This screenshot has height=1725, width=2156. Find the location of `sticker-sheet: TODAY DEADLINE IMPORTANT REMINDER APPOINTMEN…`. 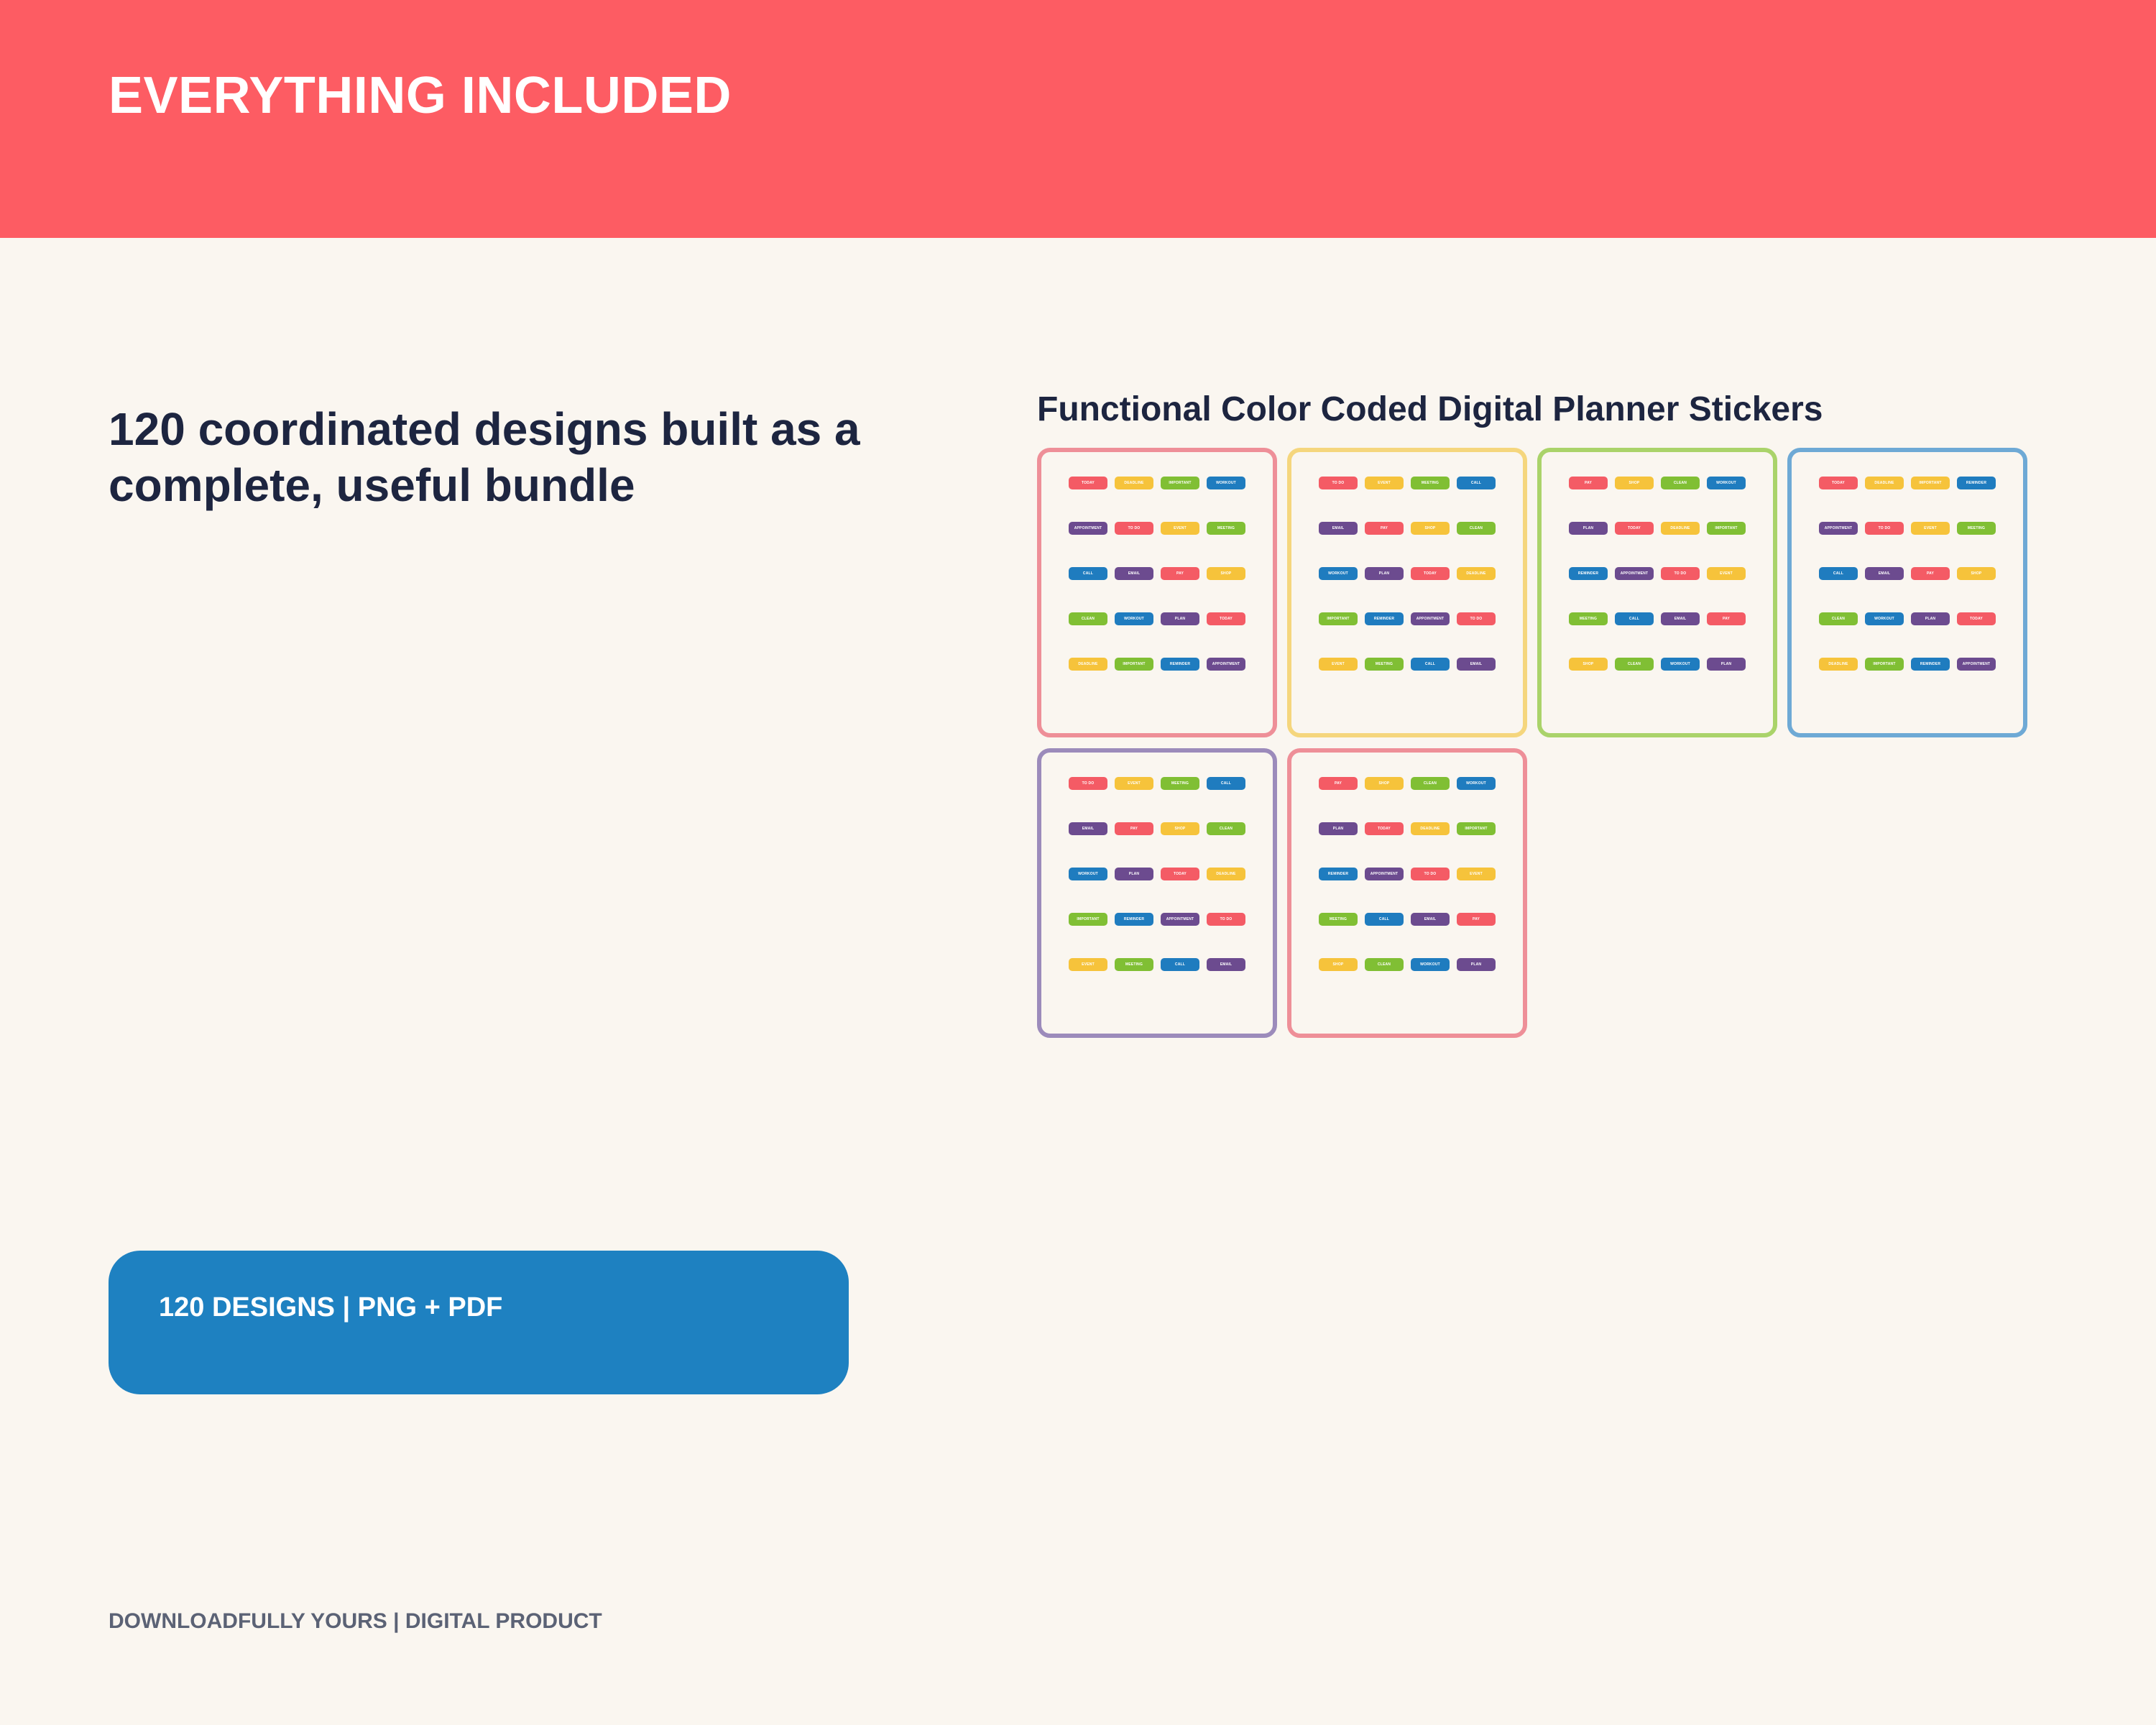

sticker-sheet: TODAY DEADLINE IMPORTANT REMINDER APPOINTMEN… is located at coordinates (1907, 592).